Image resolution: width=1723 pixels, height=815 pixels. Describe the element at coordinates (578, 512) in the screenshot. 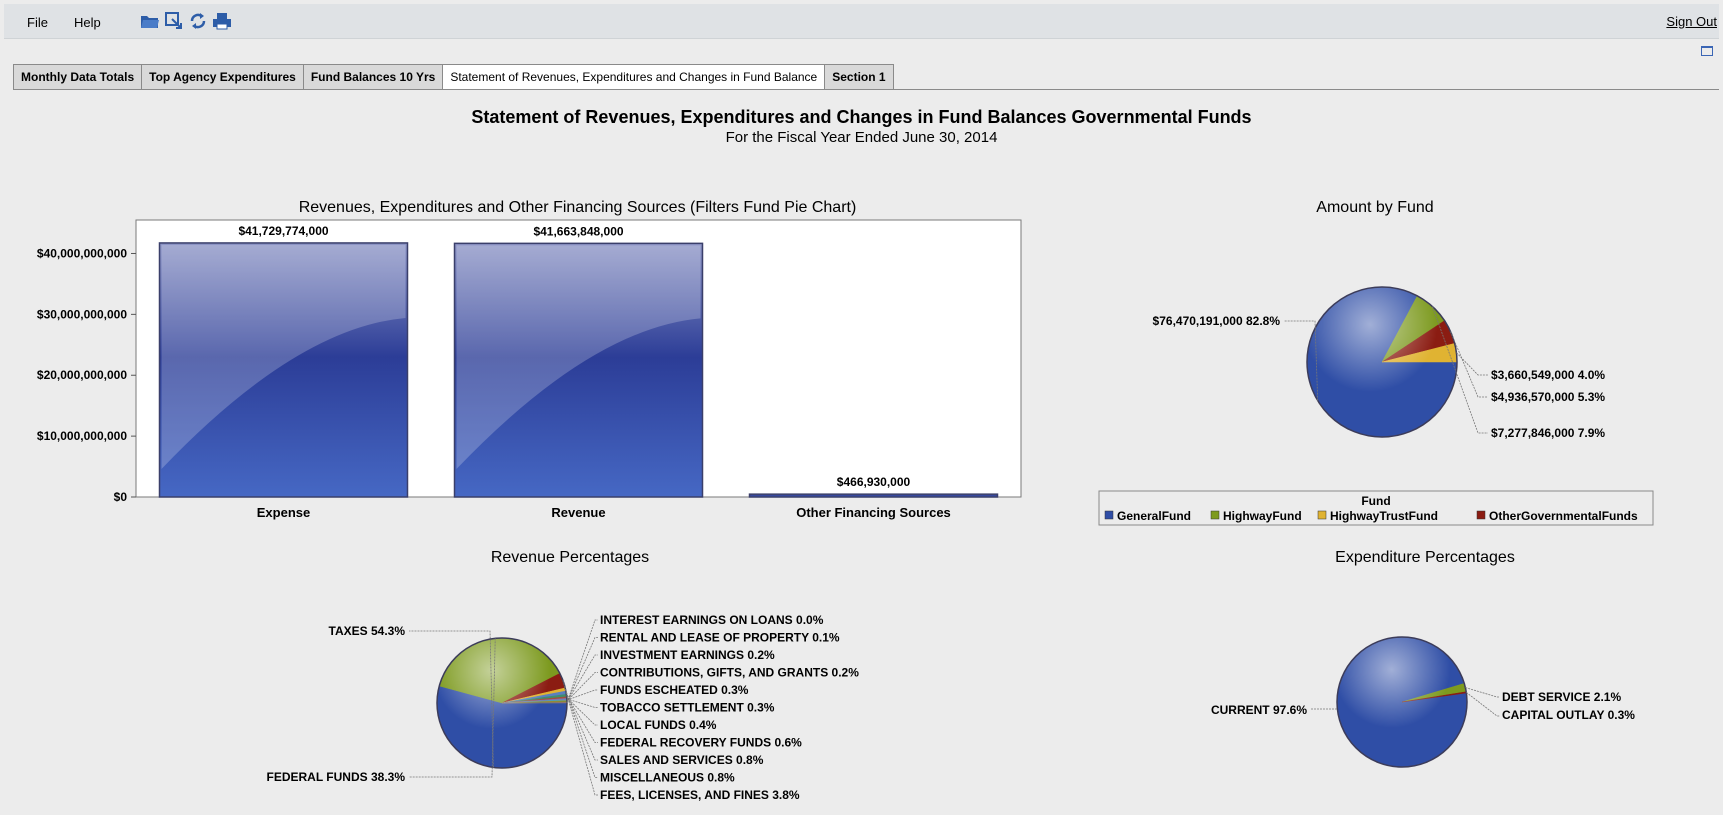

I see `x-category-label: Revenue` at that location.